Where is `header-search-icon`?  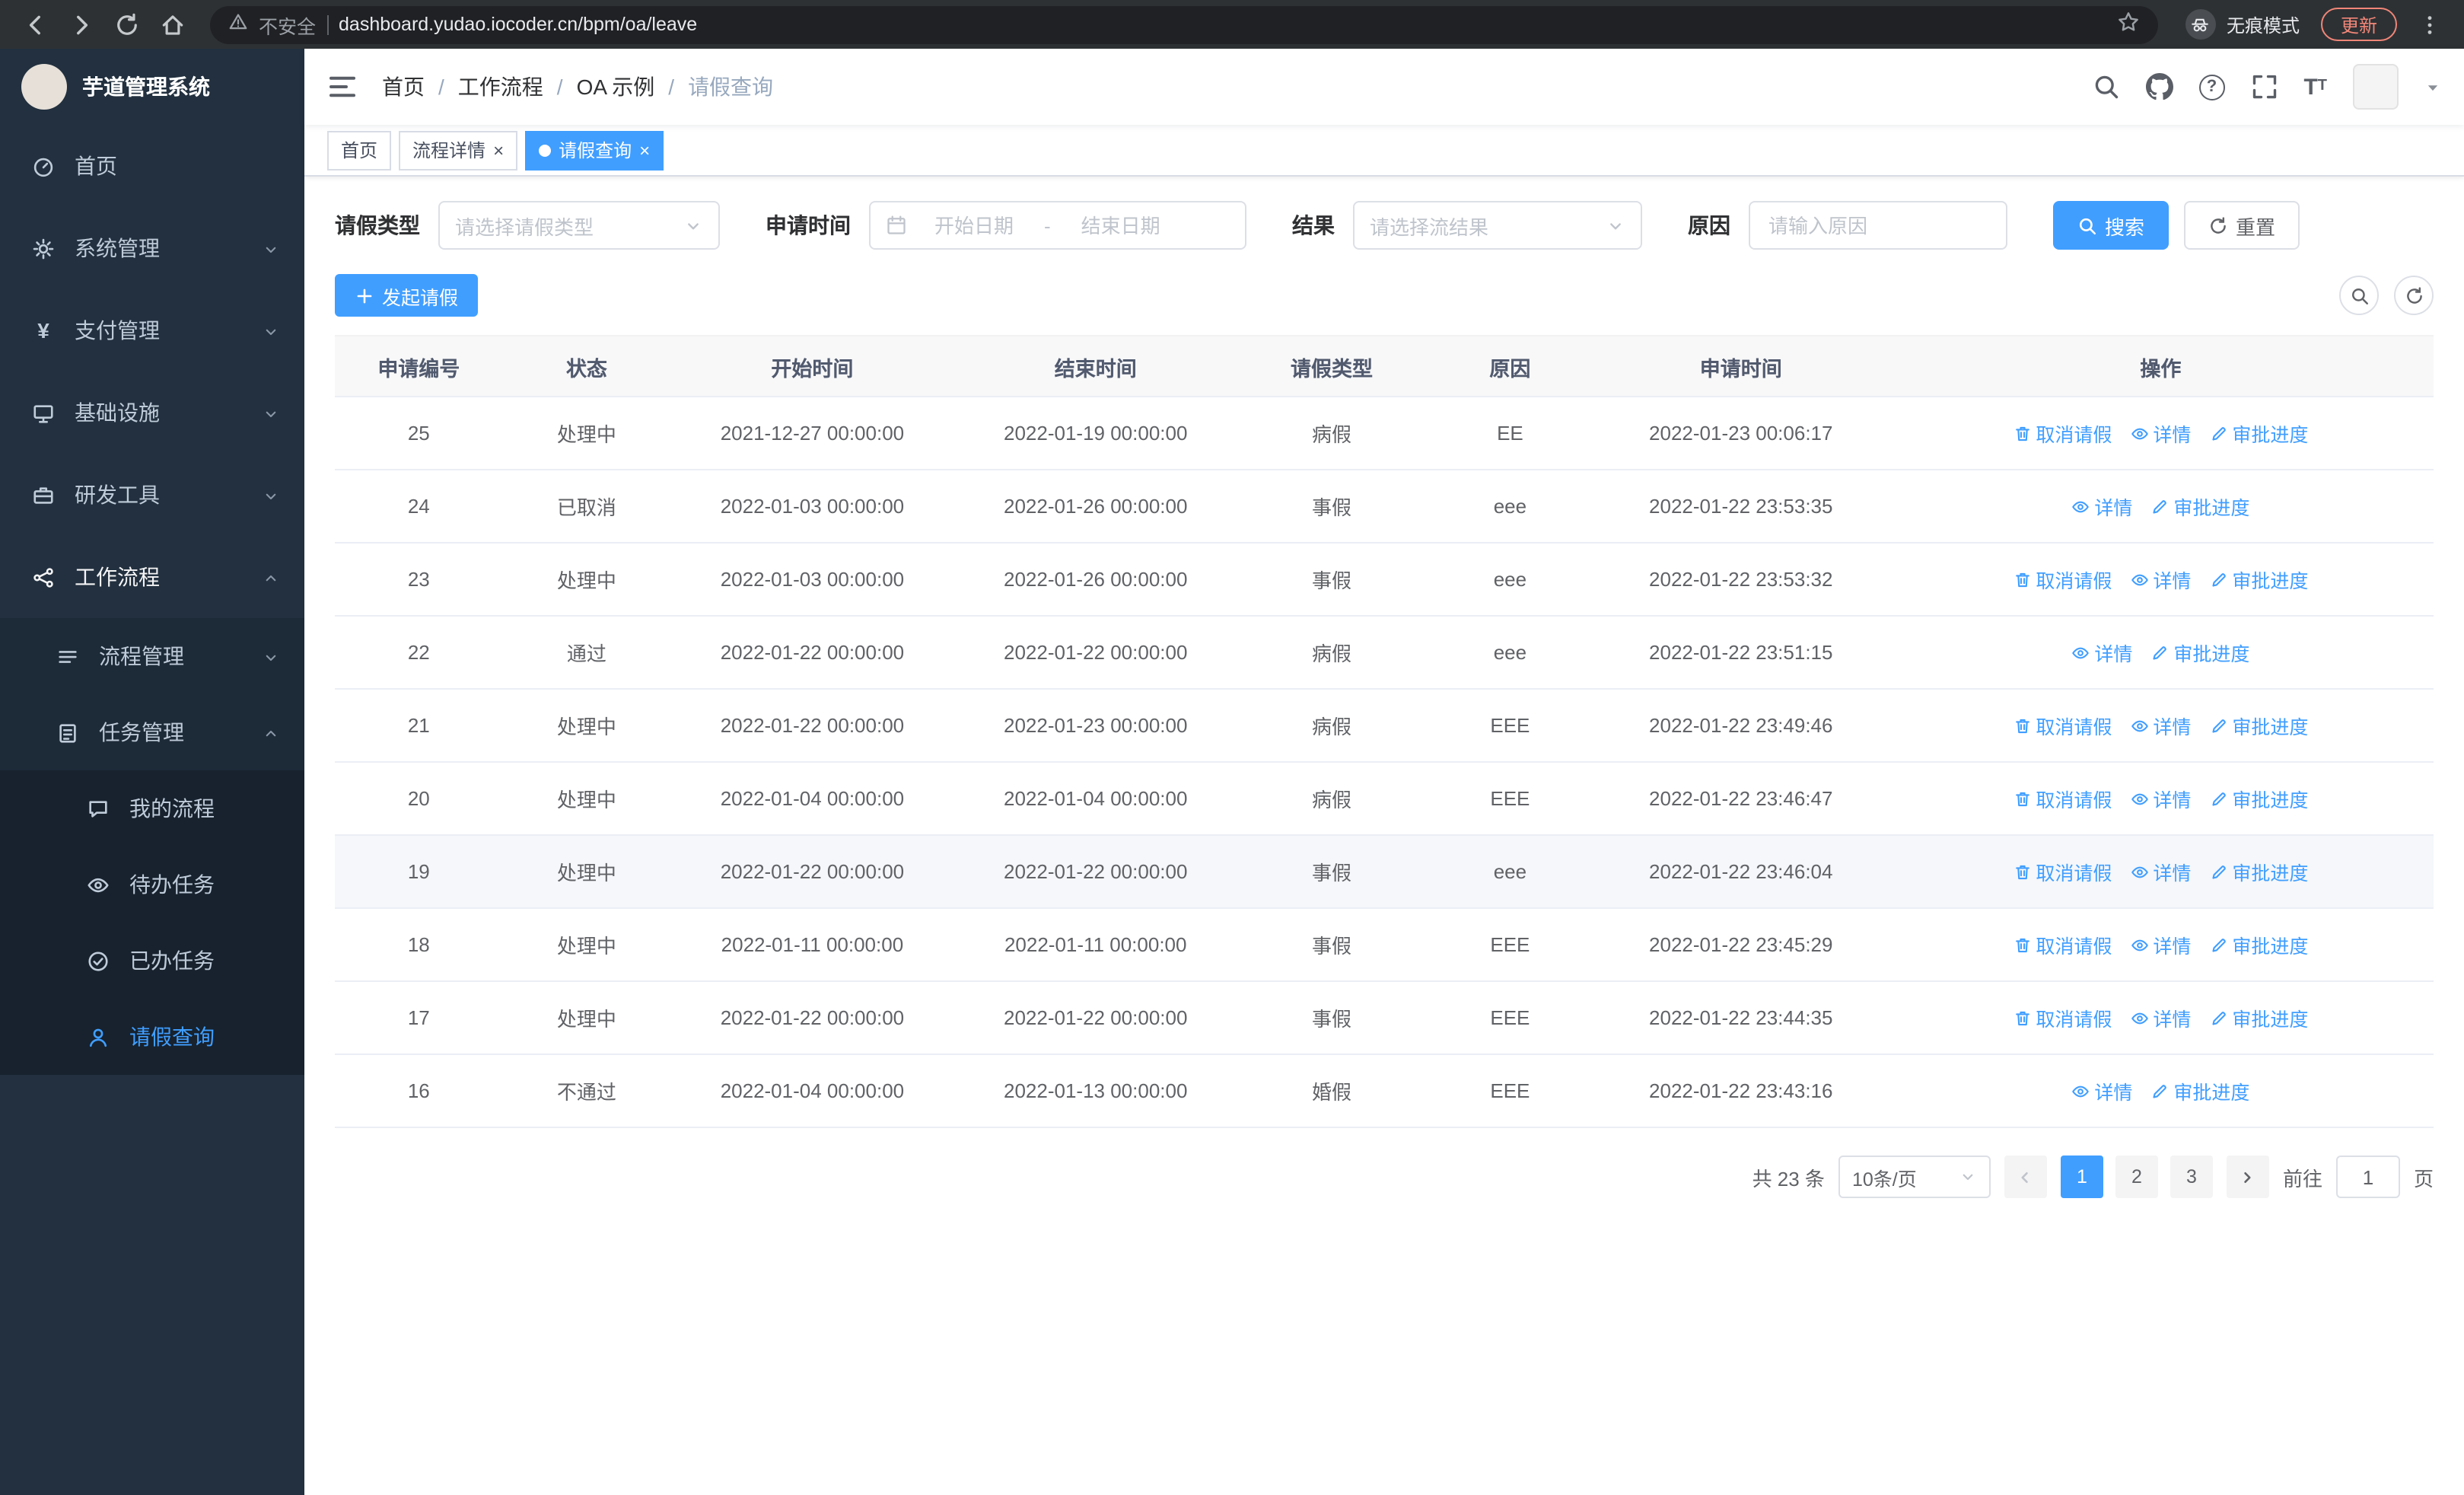 header-search-icon is located at coordinates (2105, 87).